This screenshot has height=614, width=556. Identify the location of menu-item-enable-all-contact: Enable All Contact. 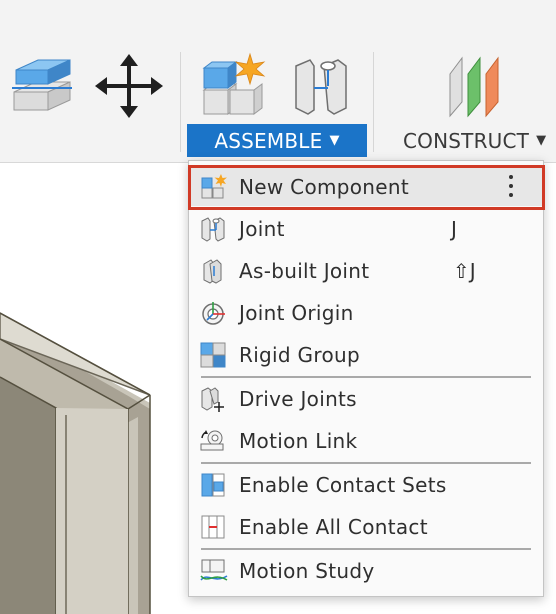
(366, 526).